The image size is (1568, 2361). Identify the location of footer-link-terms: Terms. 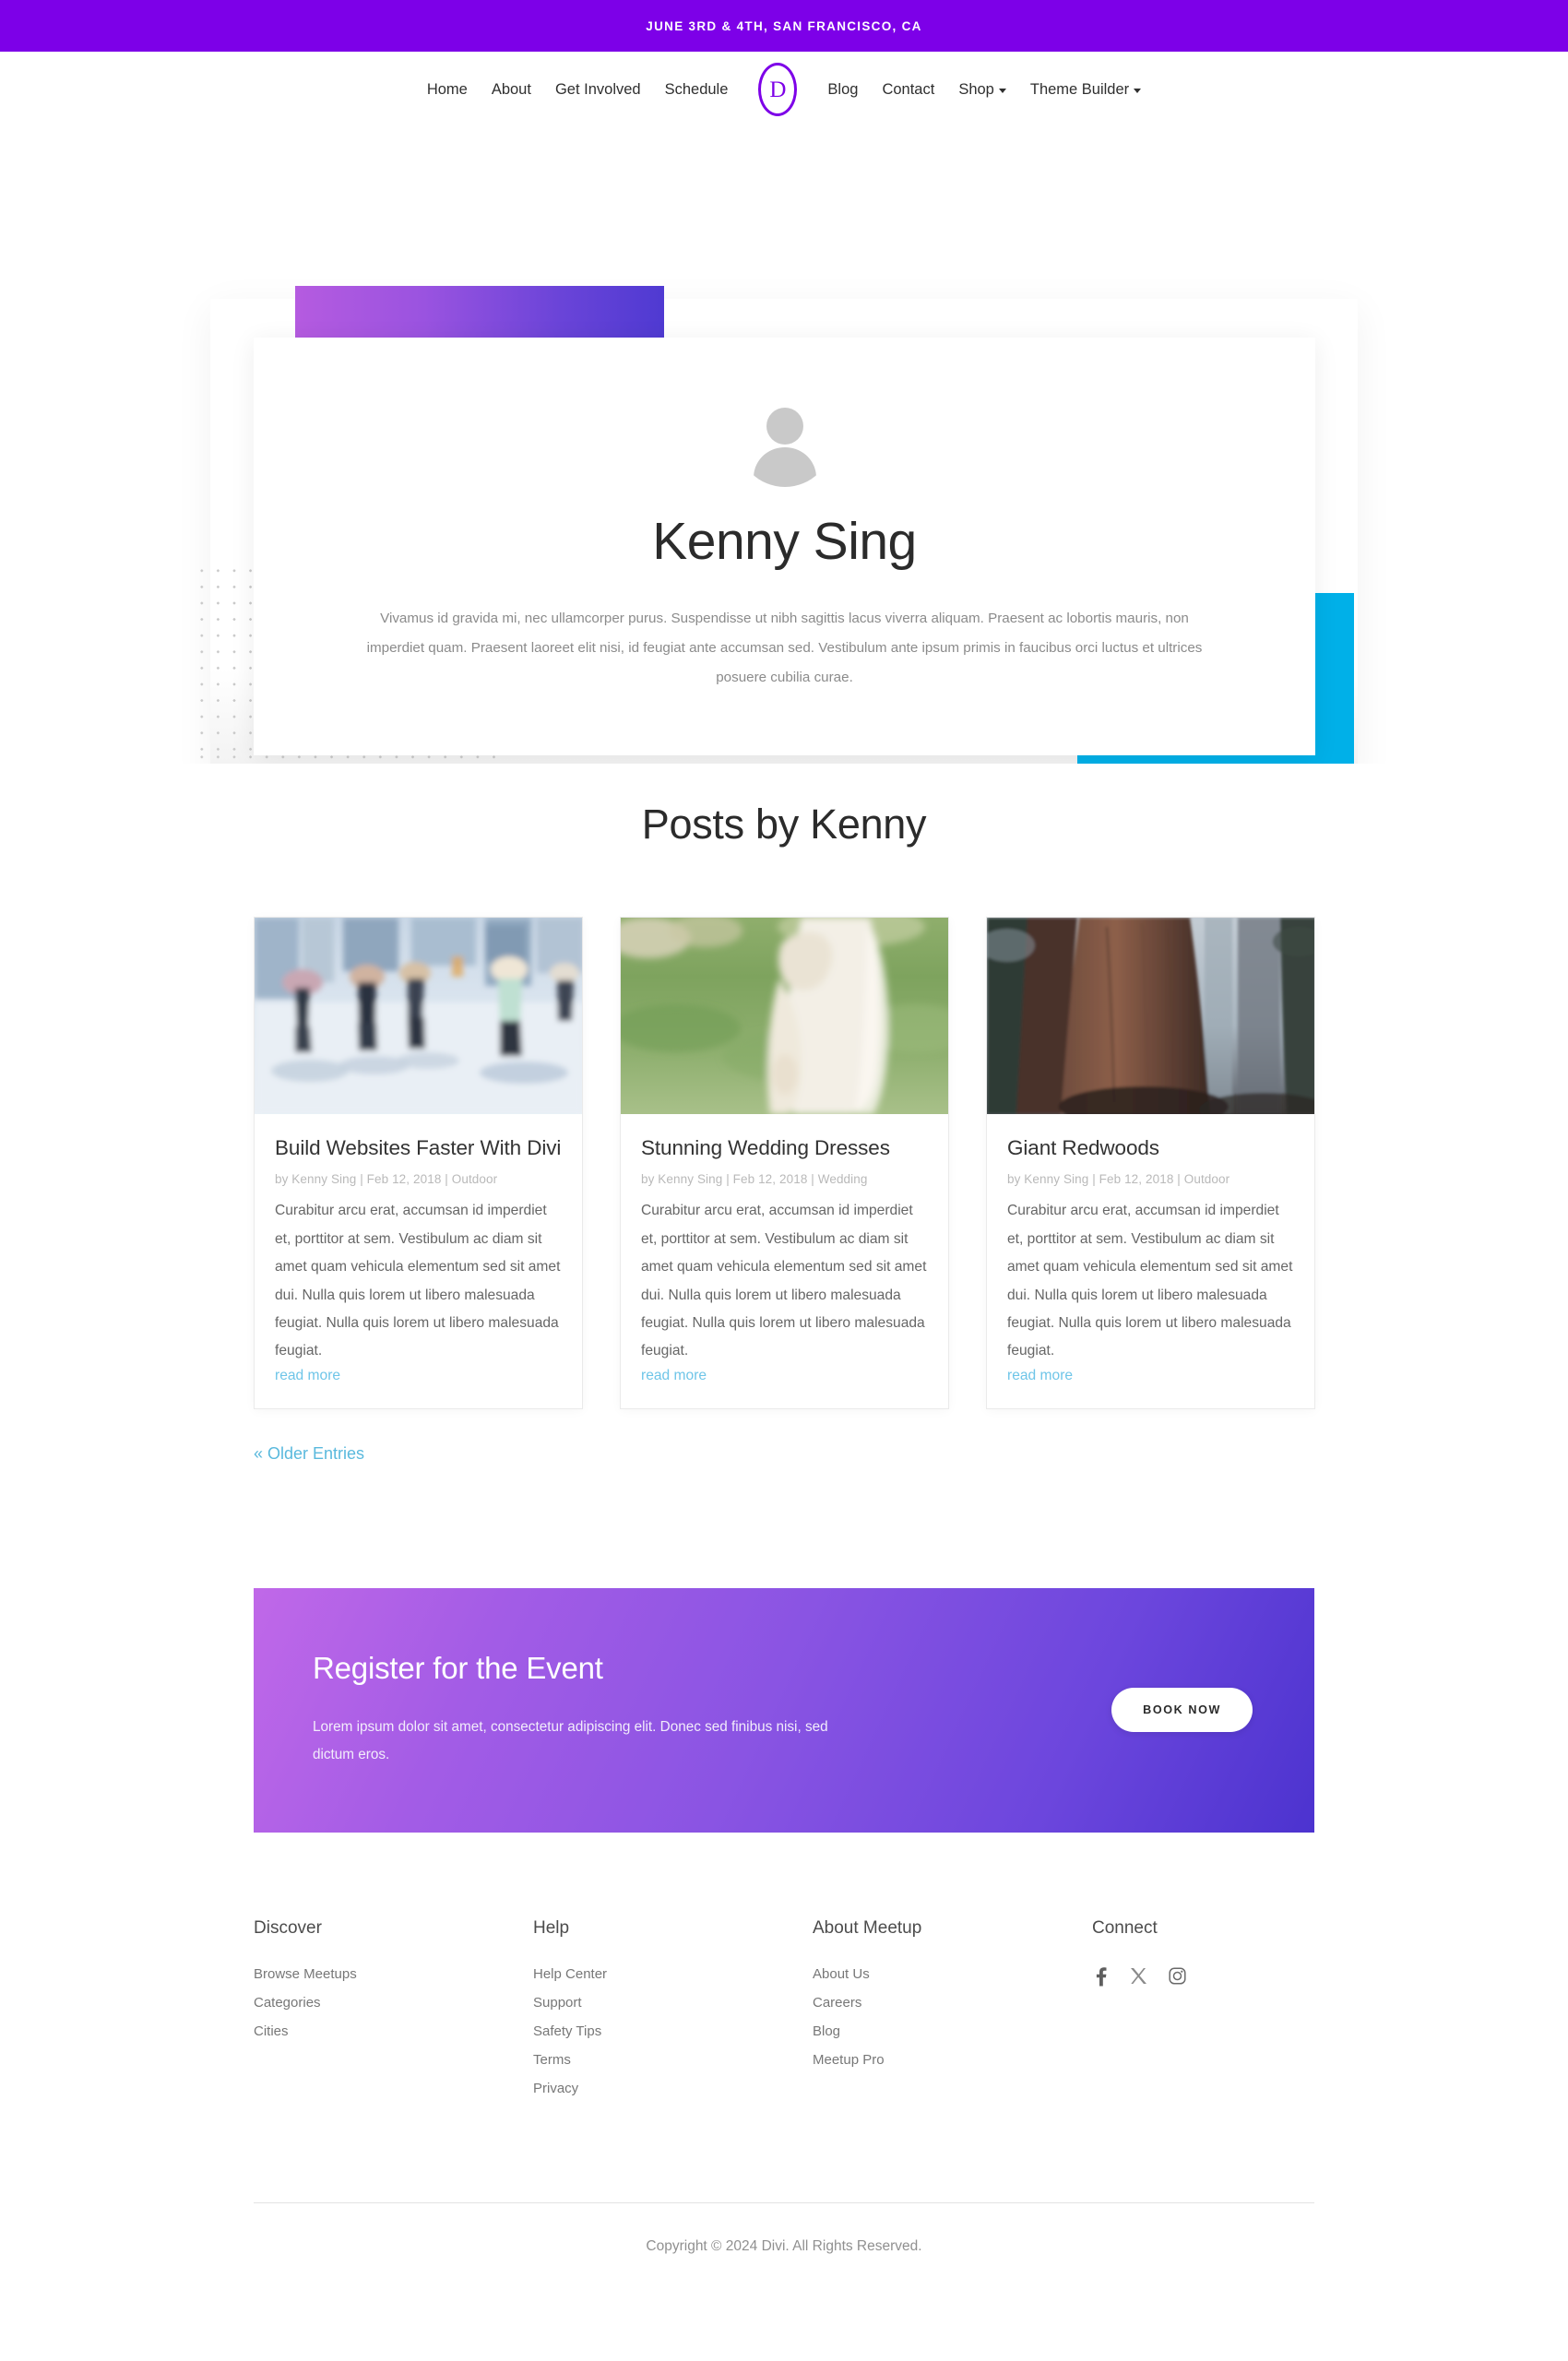
(673, 2060).